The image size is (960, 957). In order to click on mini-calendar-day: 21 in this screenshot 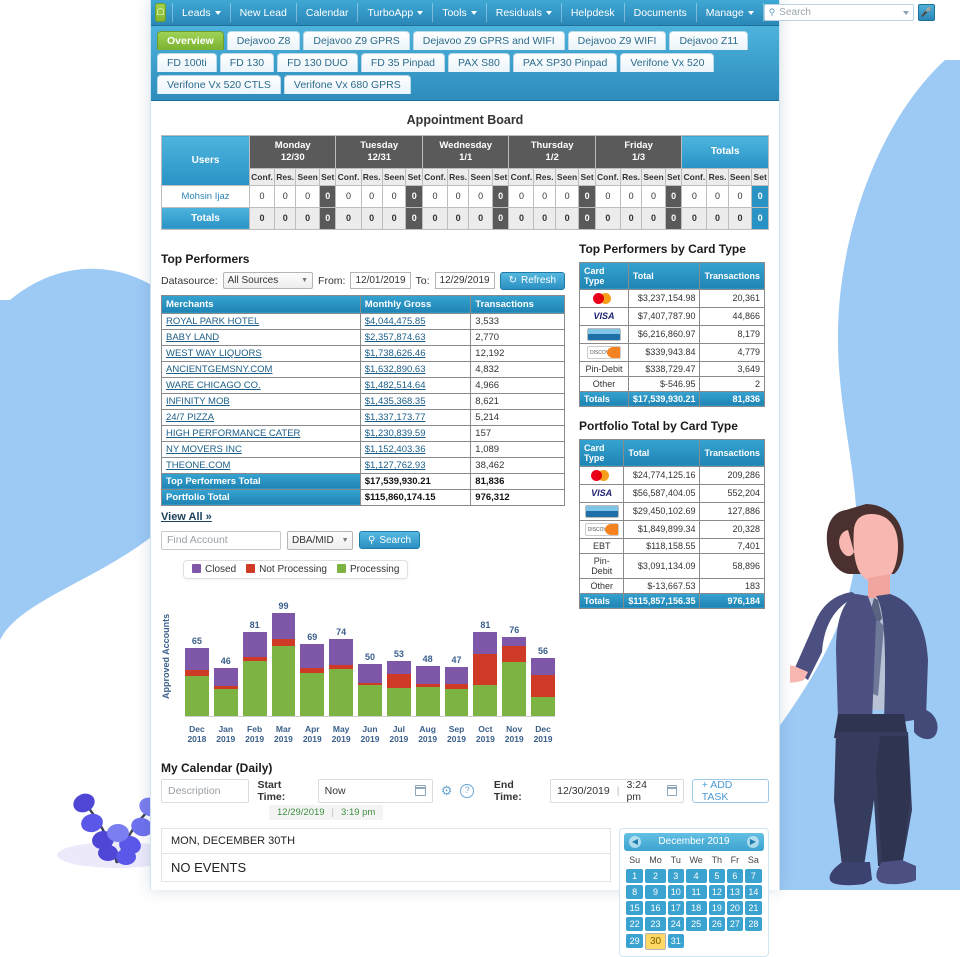, I will do `click(753, 907)`.